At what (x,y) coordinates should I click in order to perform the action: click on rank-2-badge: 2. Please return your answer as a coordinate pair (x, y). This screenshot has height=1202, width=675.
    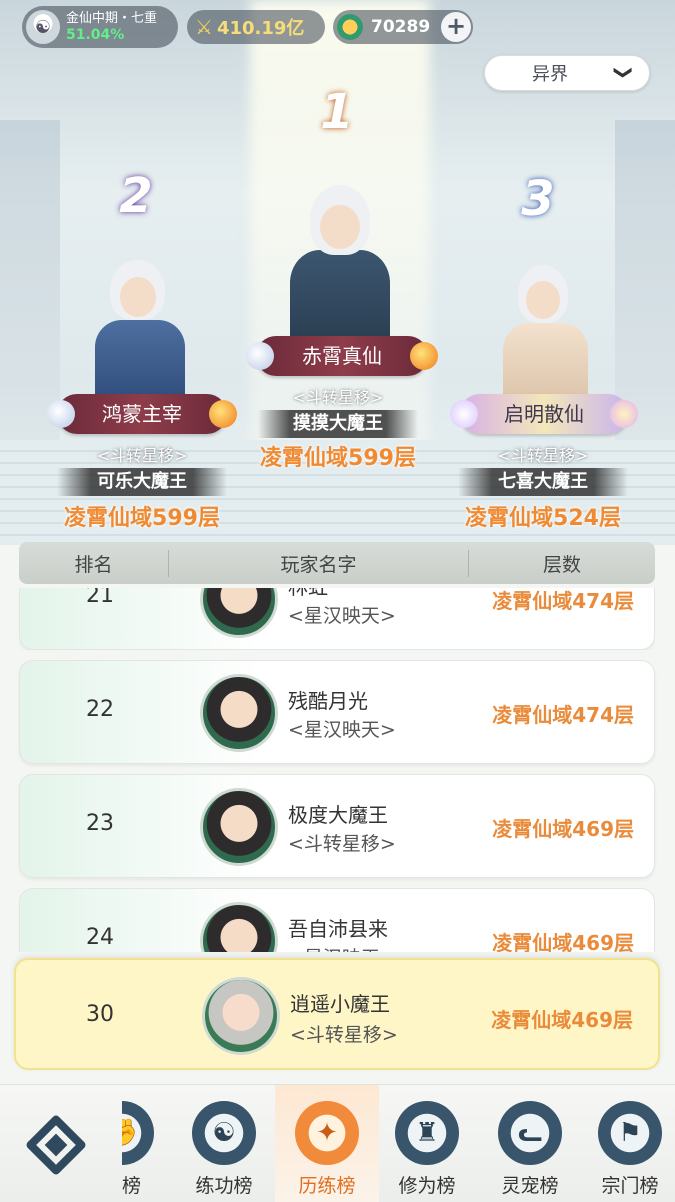
    Looking at the image, I should click on (136, 196).